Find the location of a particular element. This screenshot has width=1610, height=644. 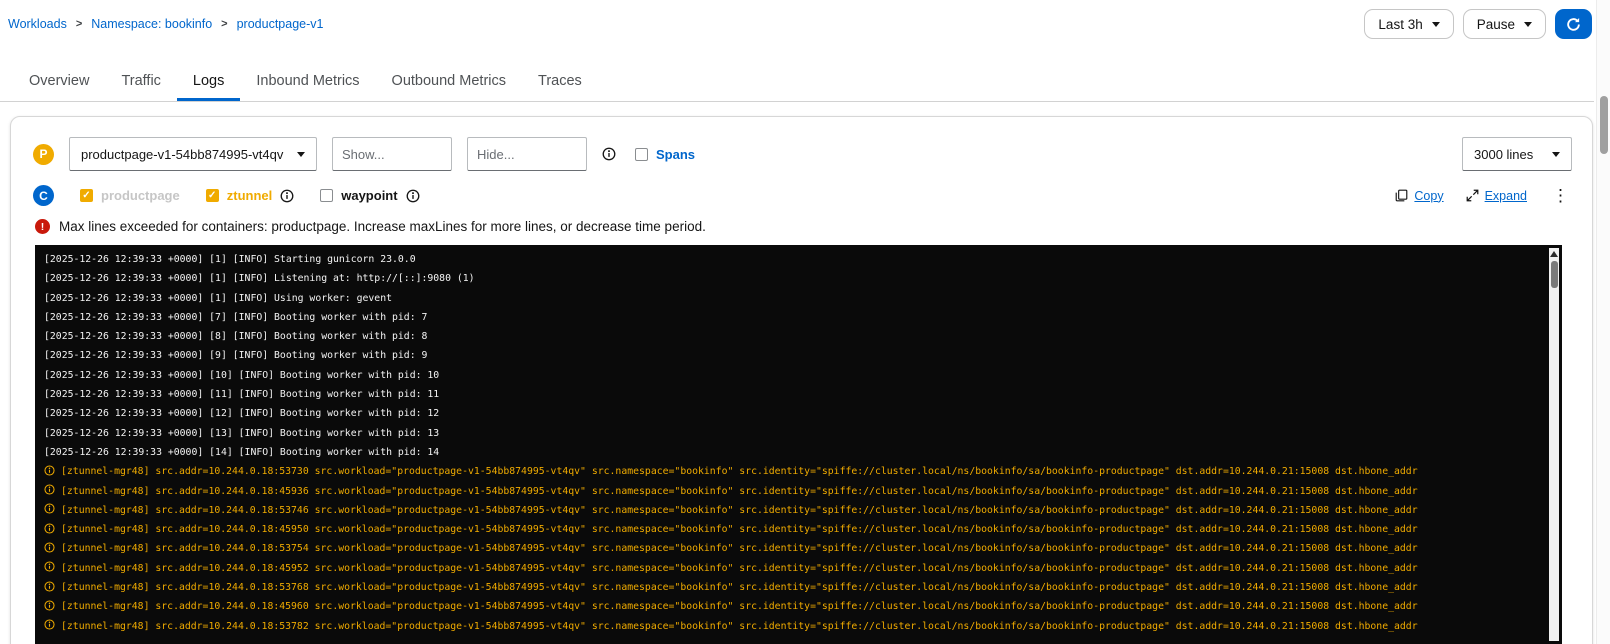

kebab-menu-button: ⋮ is located at coordinates (1560, 195).